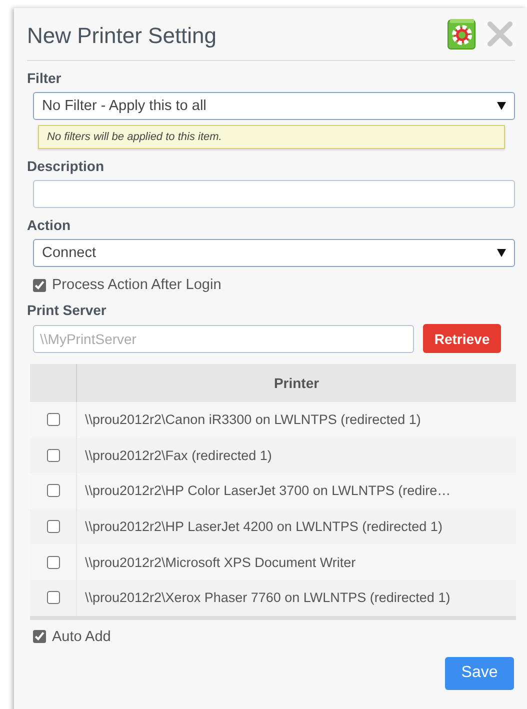  What do you see at coordinates (81, 636) in the screenshot?
I see `auto-add-label: Auto Add` at bounding box center [81, 636].